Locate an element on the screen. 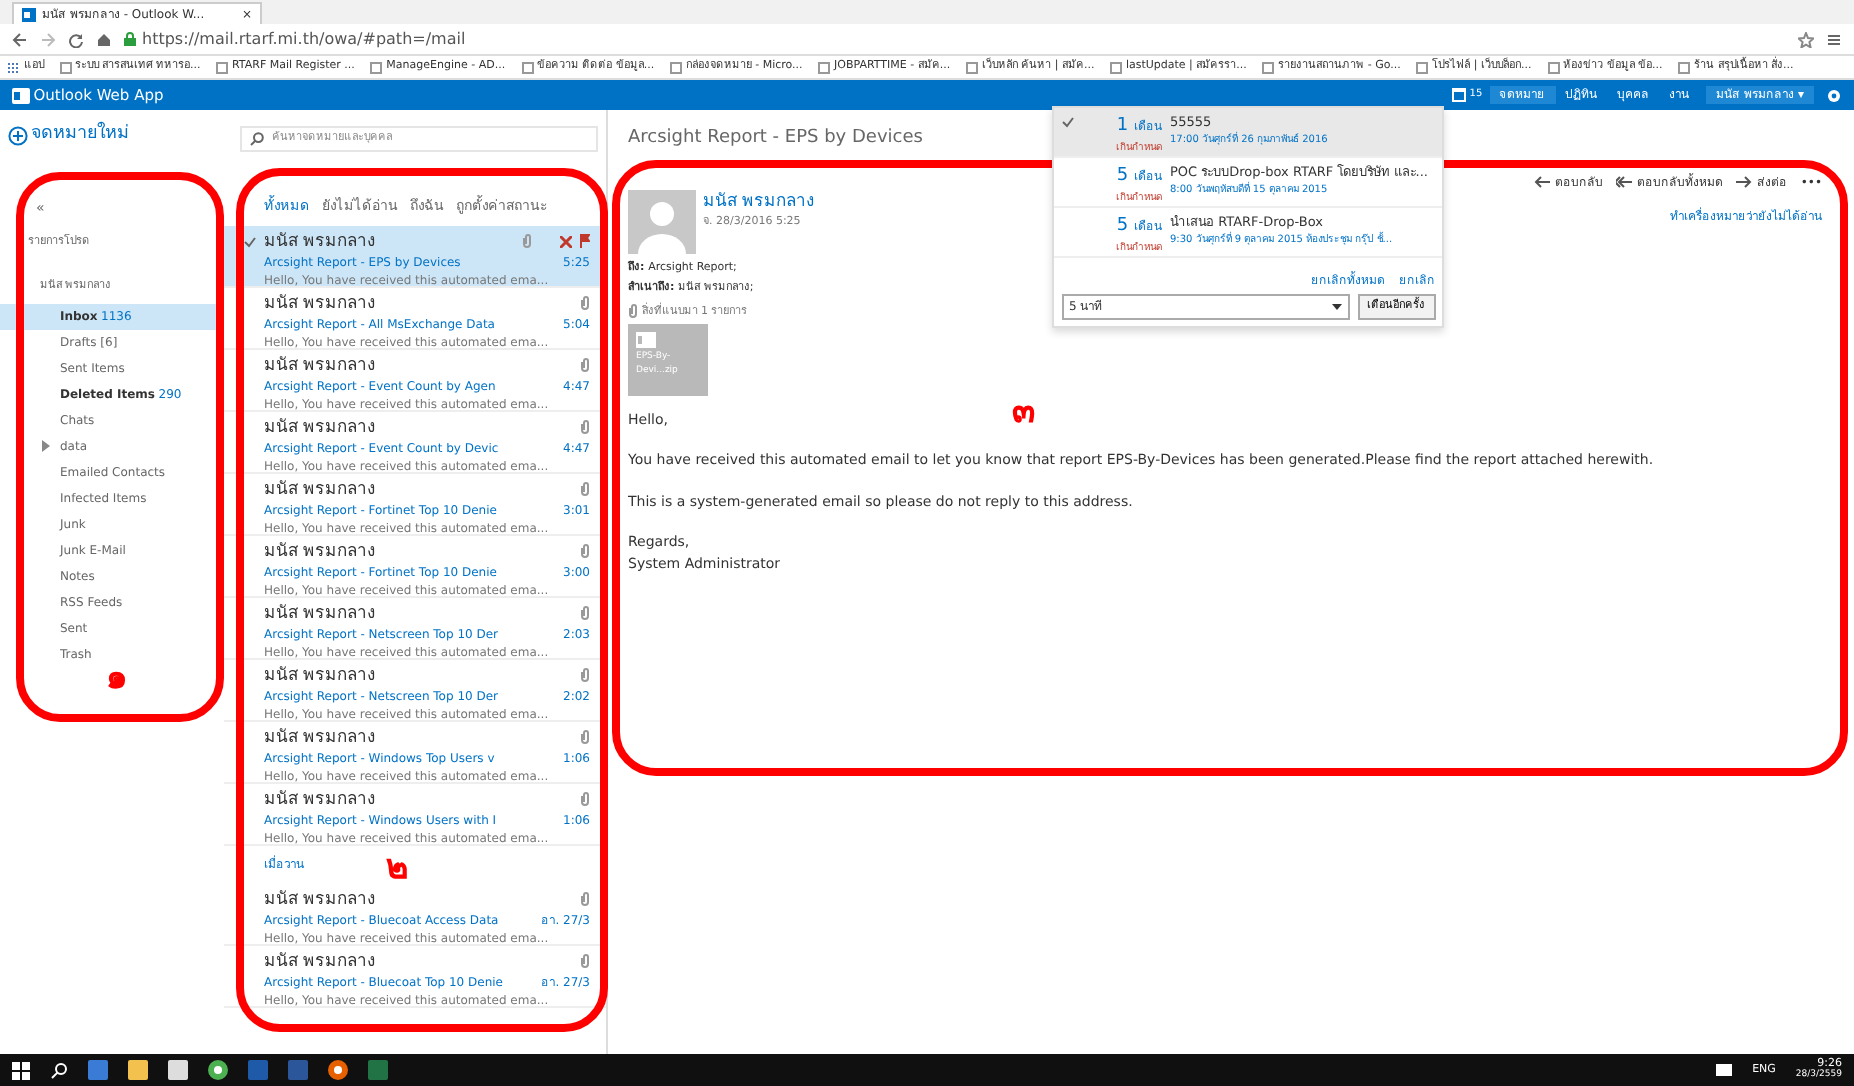 The height and width of the screenshot is (1086, 1854). annotation-number: ๓ is located at coordinates (1024, 413).